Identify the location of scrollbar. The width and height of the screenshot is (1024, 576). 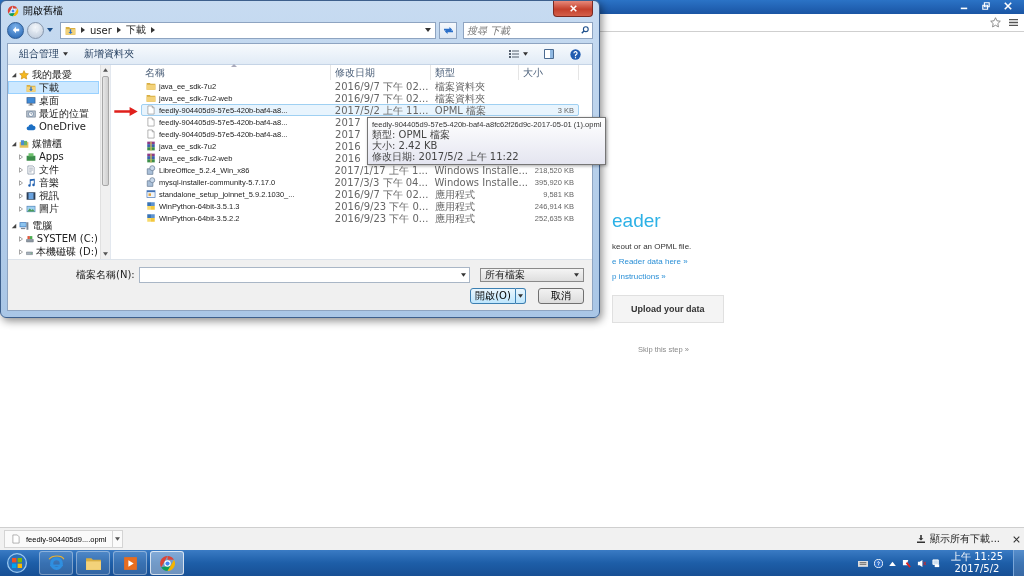
(105, 162).